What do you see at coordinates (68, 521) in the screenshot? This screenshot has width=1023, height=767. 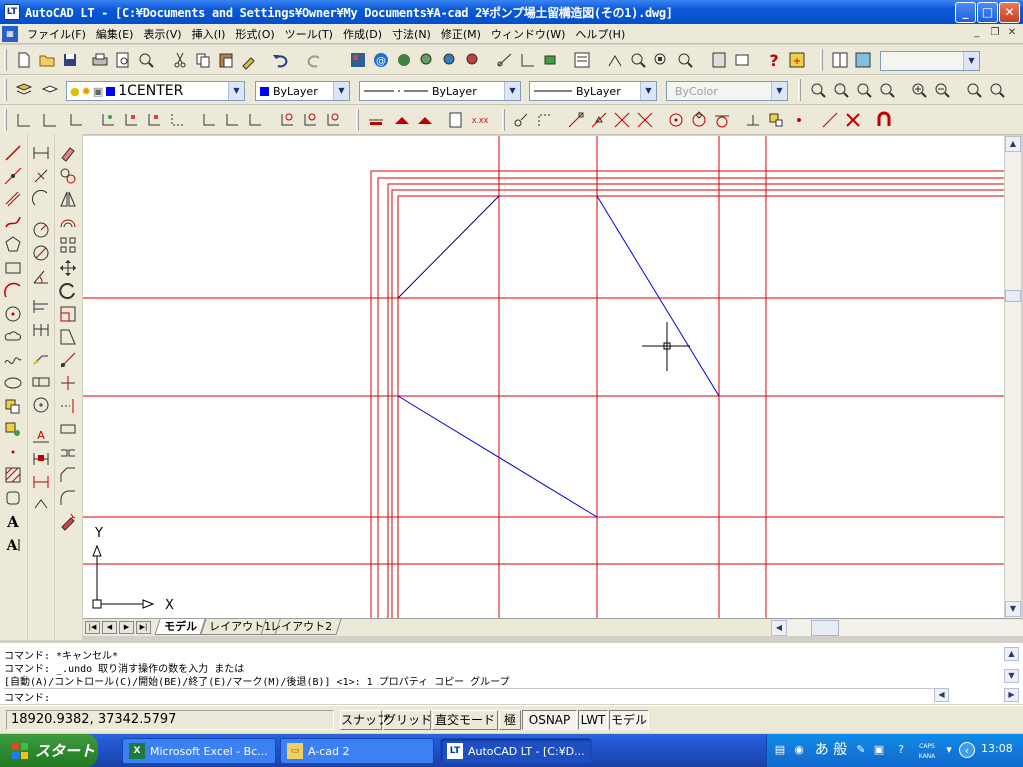 I see `explode-tool-icon` at bounding box center [68, 521].